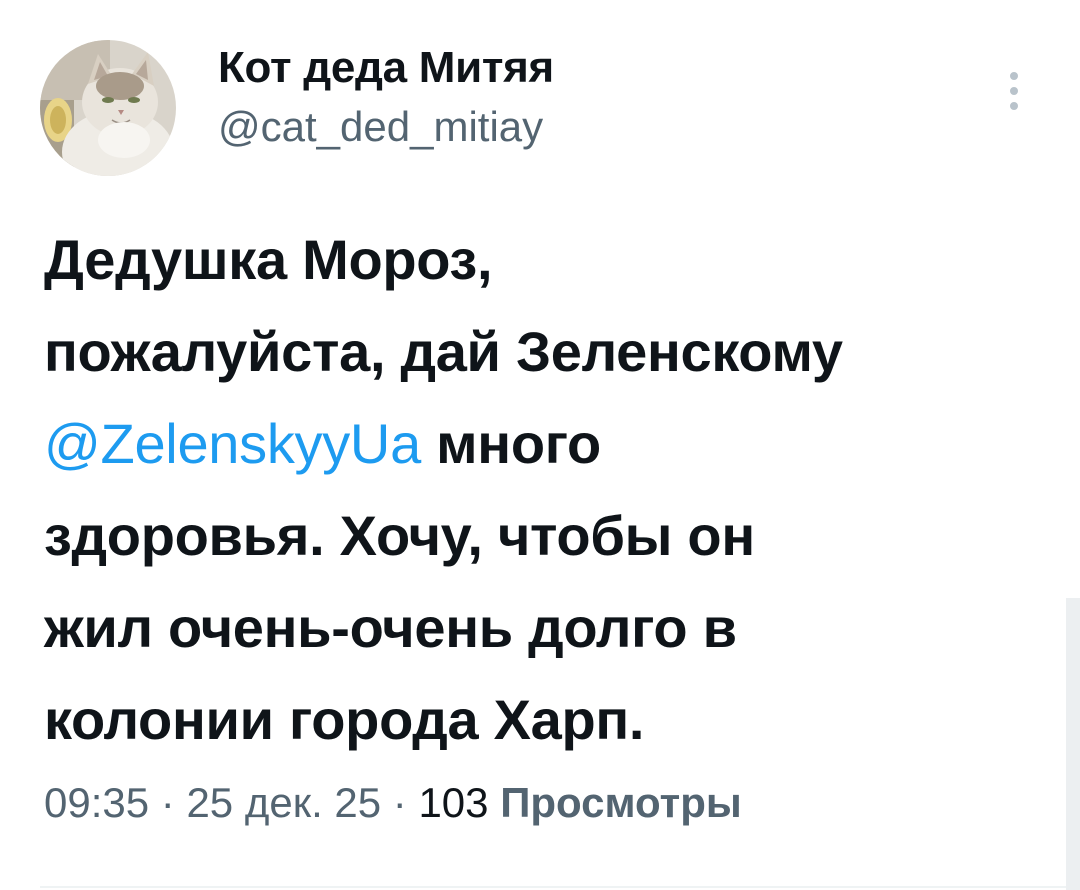 Image resolution: width=1080 pixels, height=890 pixels. What do you see at coordinates (390, 627) in the screenshot?
I see `tweet-line: жил очень-очень долго в` at bounding box center [390, 627].